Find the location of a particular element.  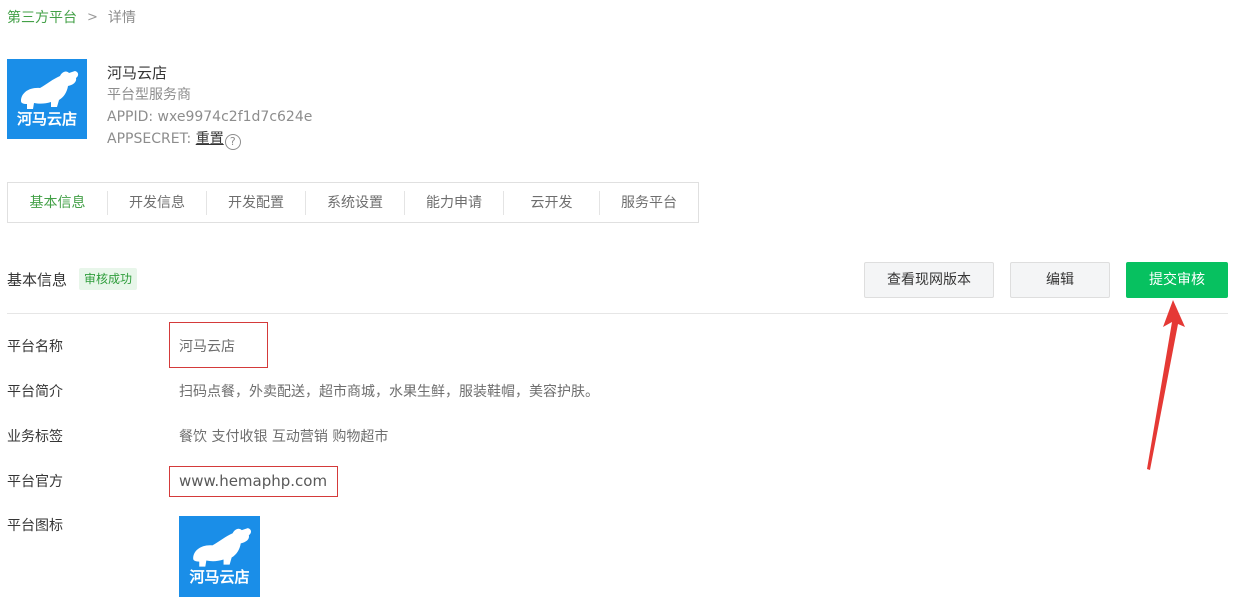

status-badge: 审核成功 is located at coordinates (108, 279).